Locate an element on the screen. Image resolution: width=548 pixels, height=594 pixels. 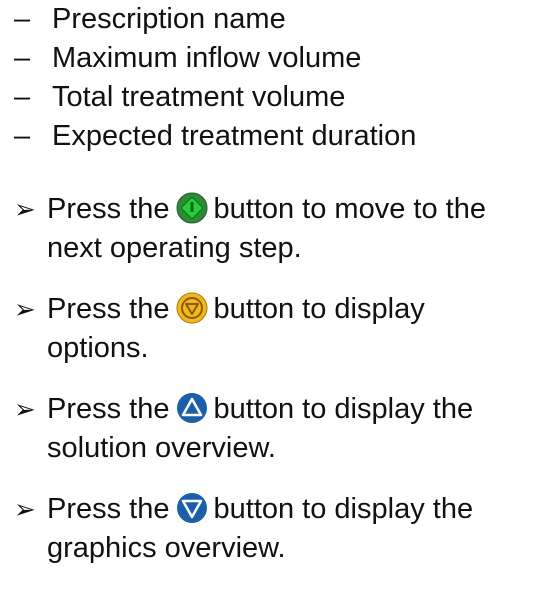
instruction-options: ➢ Press the button to display options. is located at coordinates (279, 329).